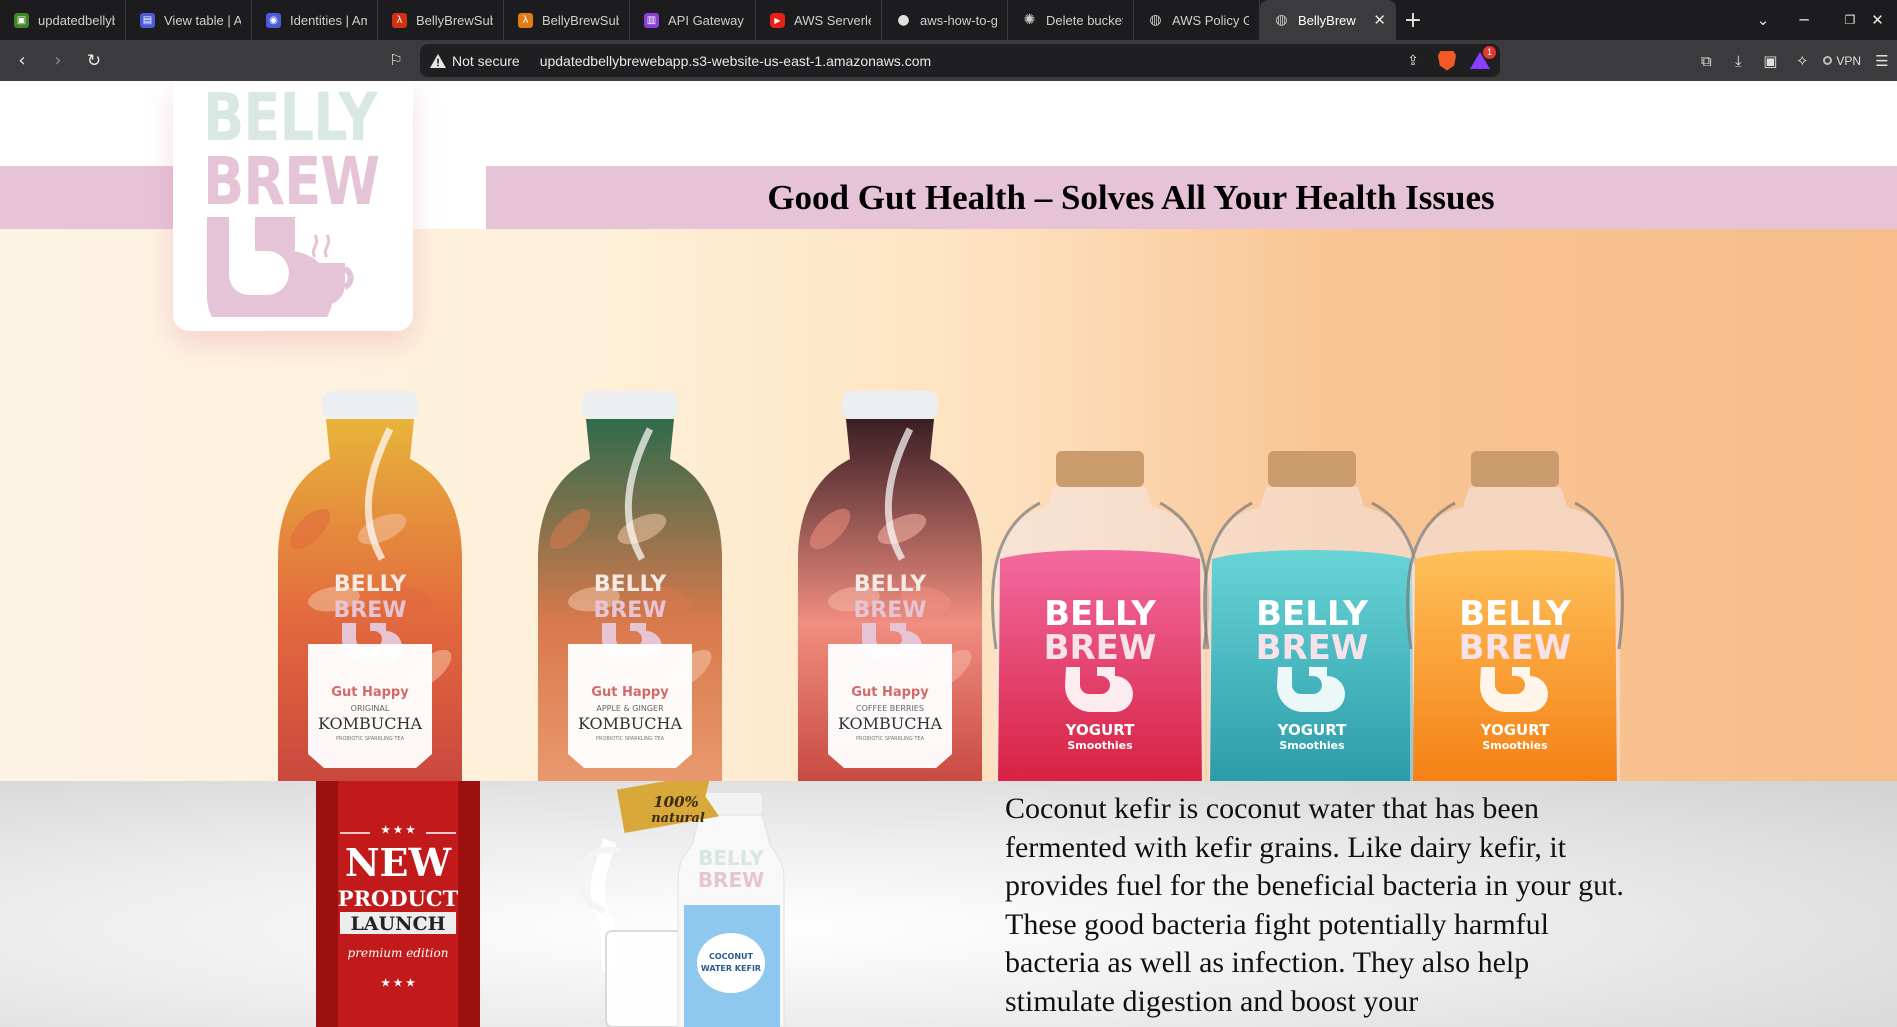 This screenshot has height=1027, width=1897. Describe the element at coordinates (731, 968) in the screenshot. I see `kefir-label-text: WATER KEFIR` at that location.